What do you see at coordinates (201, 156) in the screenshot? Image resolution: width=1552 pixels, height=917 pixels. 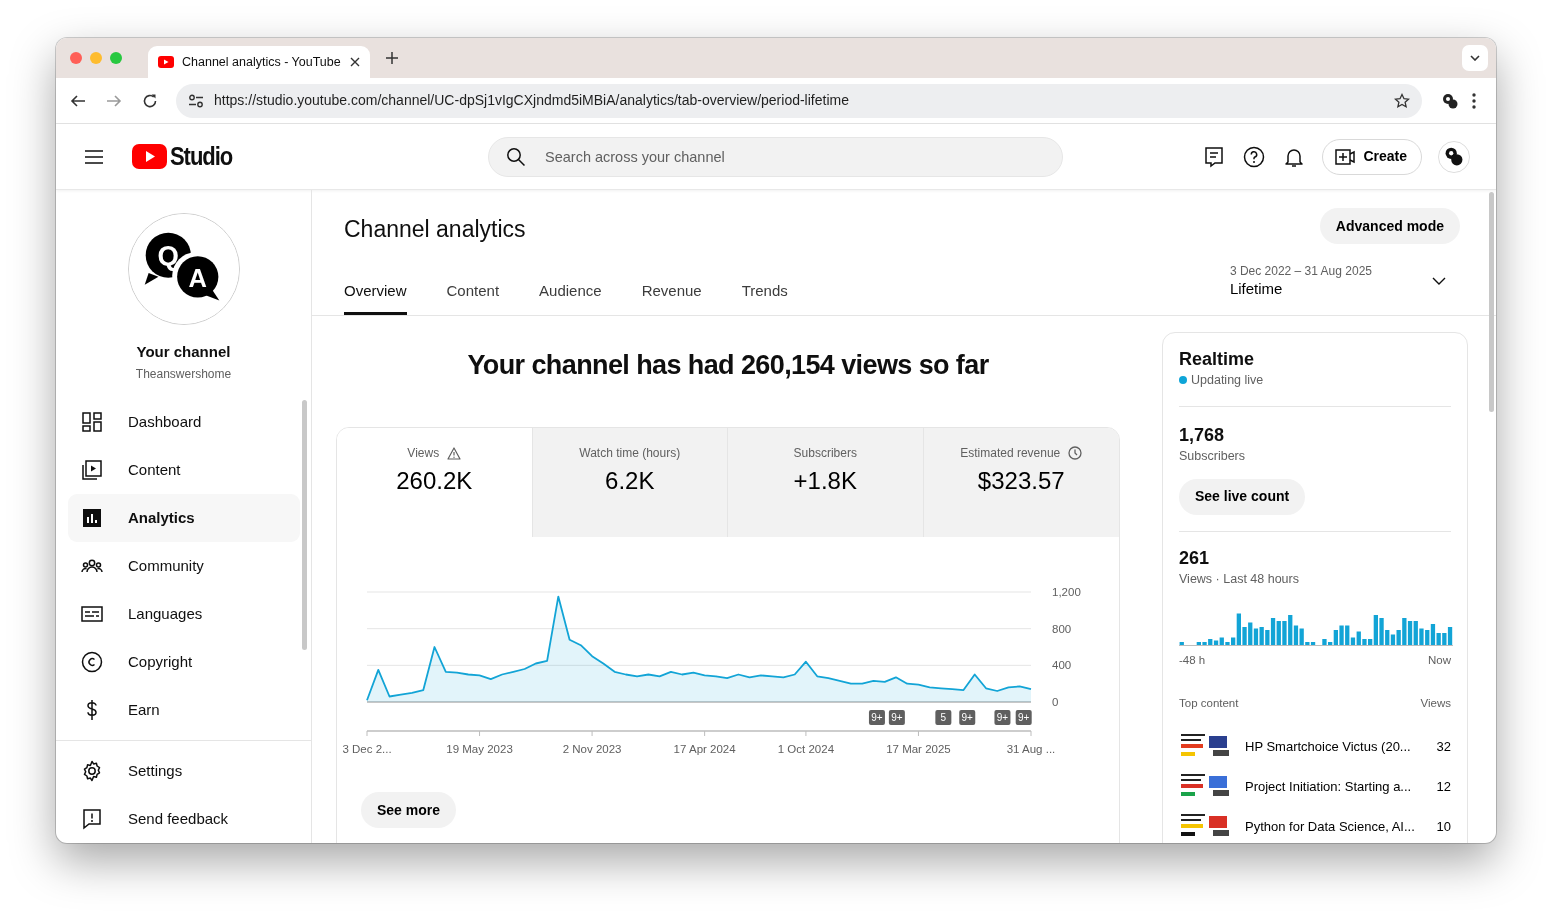 I see `logo-text: Studio` at bounding box center [201, 156].